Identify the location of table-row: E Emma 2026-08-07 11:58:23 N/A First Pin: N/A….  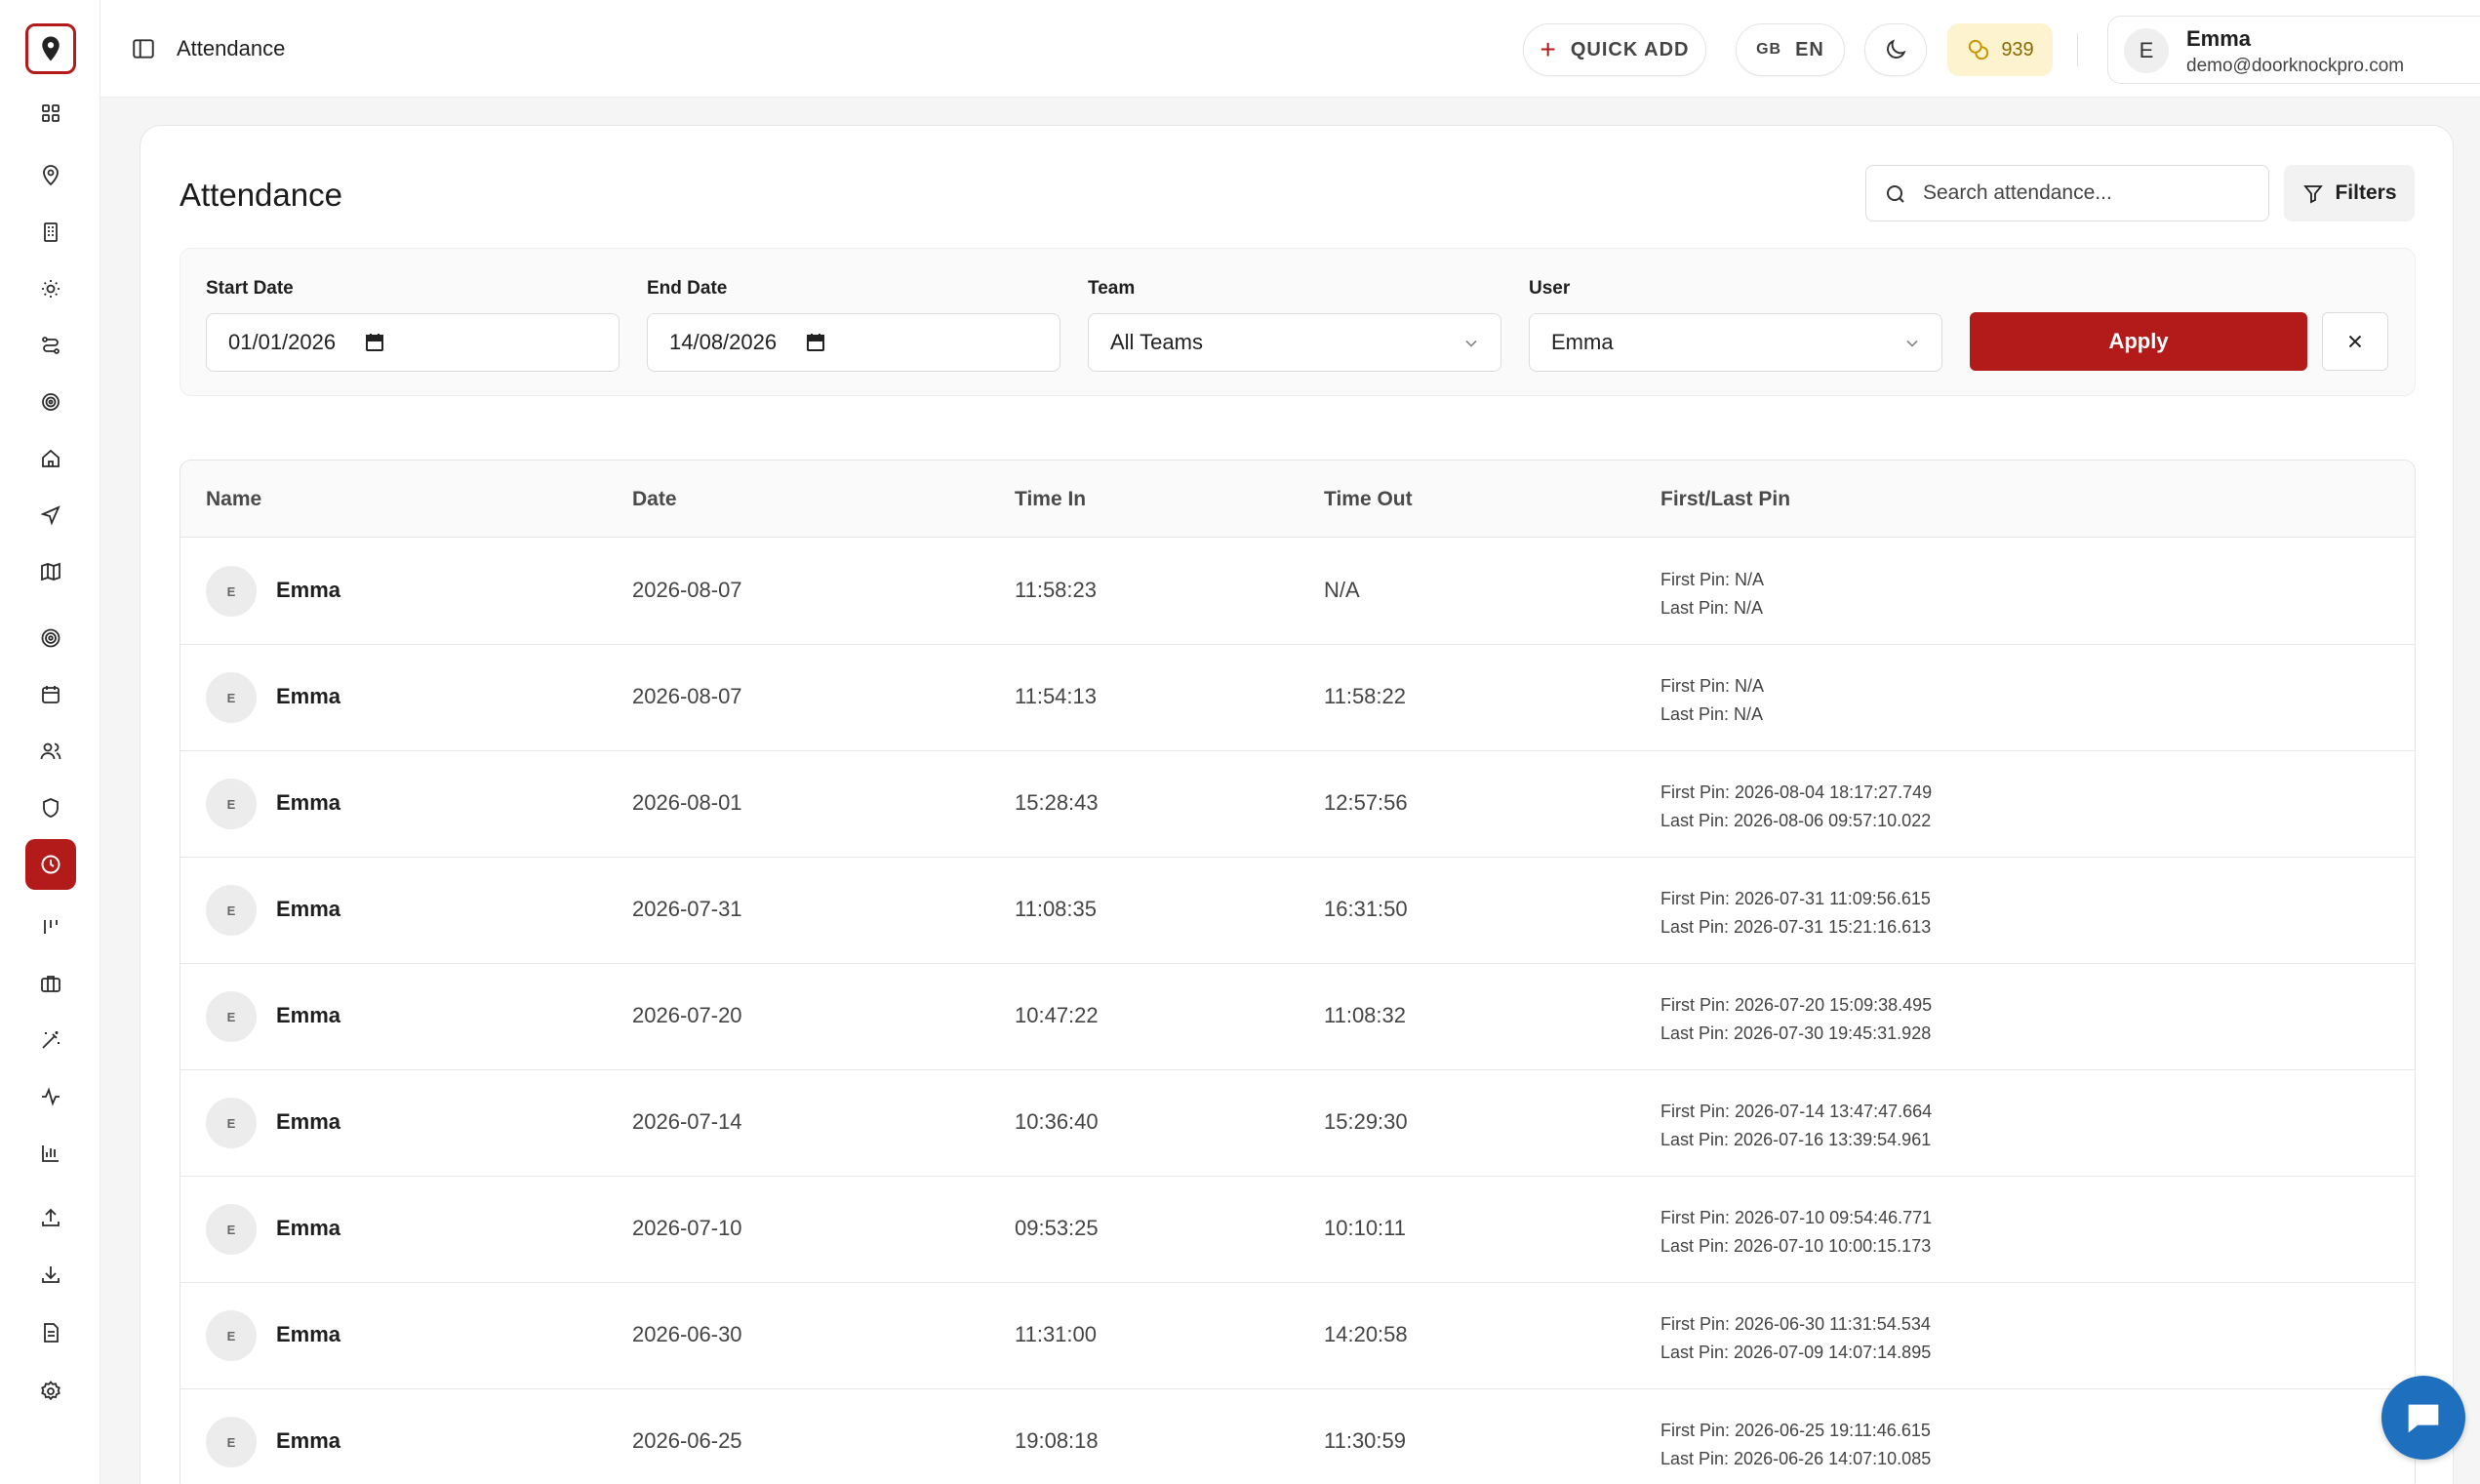
(1297, 592).